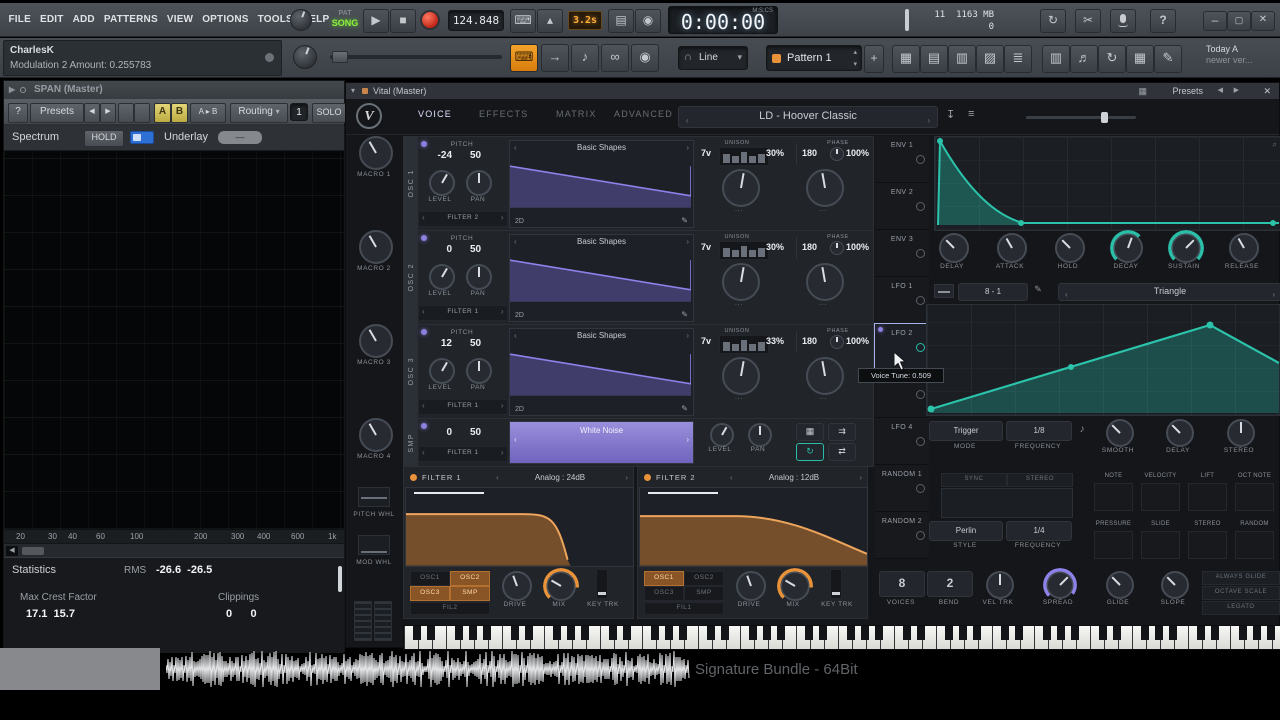 This screenshot has width=1280, height=720. I want to click on notification-bell-icon, so click(269, 57).